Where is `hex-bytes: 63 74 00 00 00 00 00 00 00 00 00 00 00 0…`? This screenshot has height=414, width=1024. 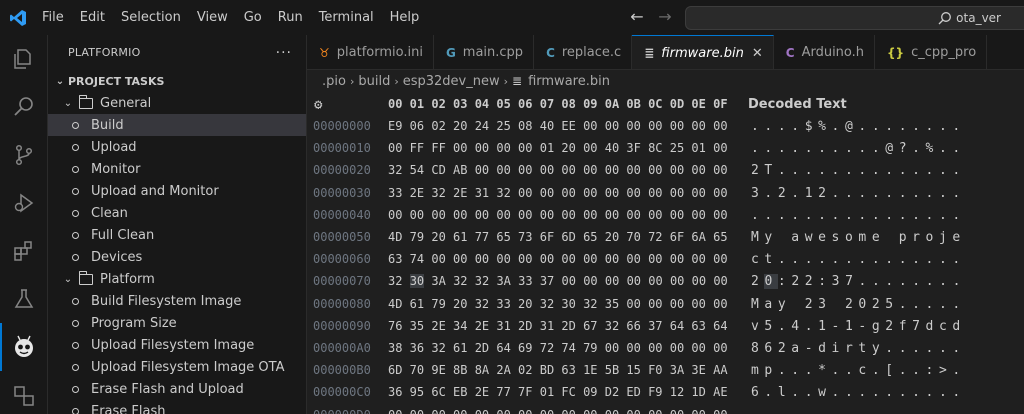 hex-bytes: 63 74 00 00 00 00 00 00 00 00 00 00 00 0… is located at coordinates (558, 259).